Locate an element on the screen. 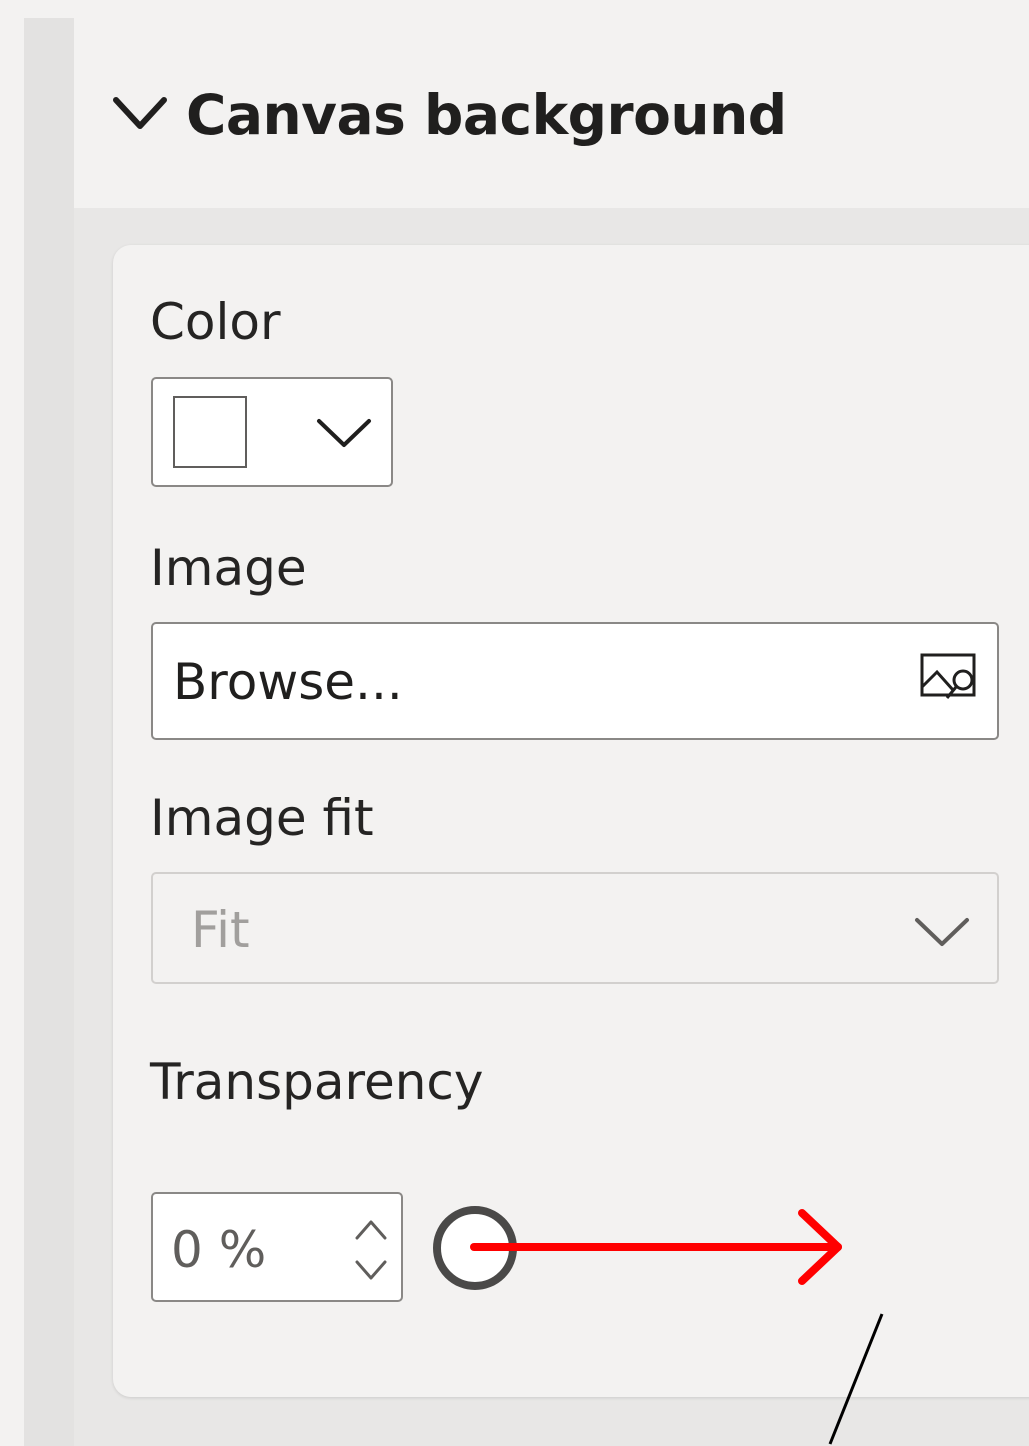  left-strip is located at coordinates (12, 723).